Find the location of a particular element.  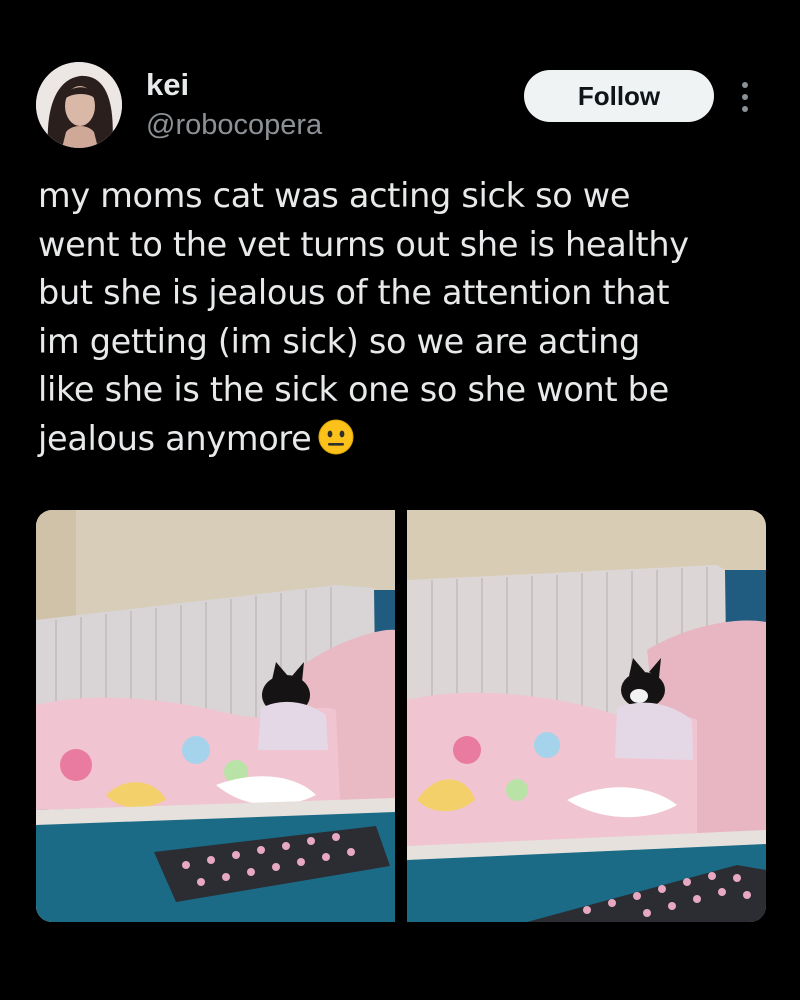

tweet-line-last: jealous anymore is located at coordinates (403, 439).